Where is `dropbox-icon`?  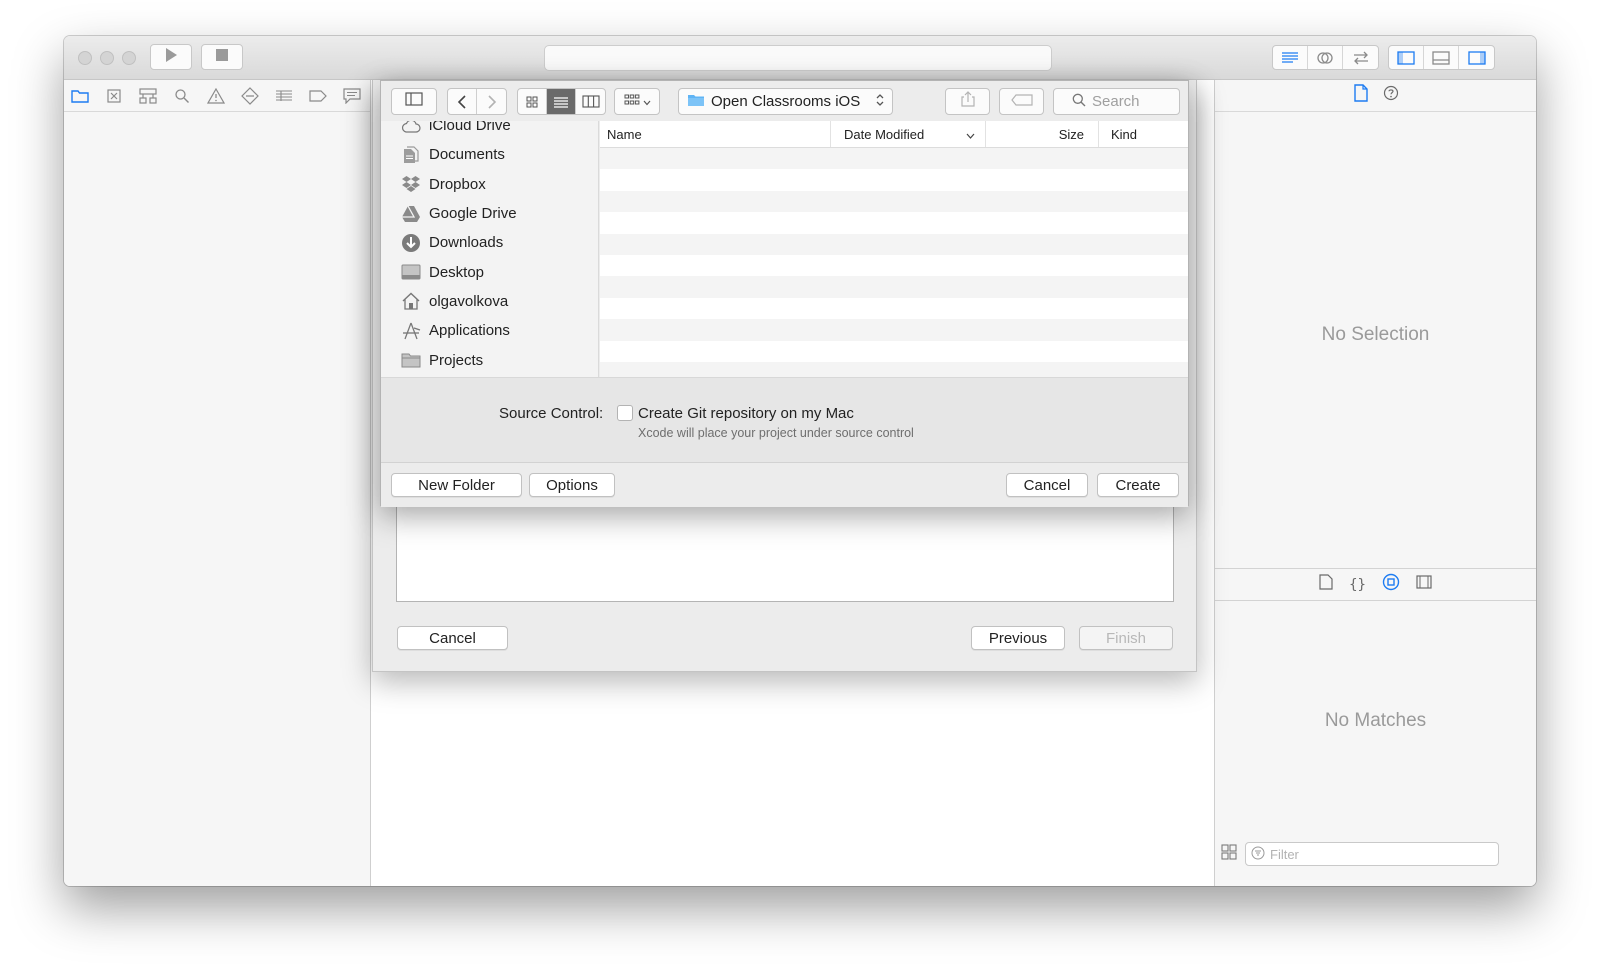 dropbox-icon is located at coordinates (411, 184).